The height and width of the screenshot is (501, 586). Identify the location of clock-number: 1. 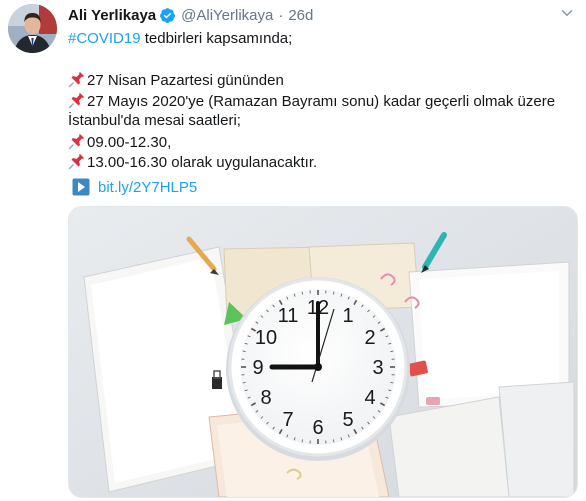
(347, 316).